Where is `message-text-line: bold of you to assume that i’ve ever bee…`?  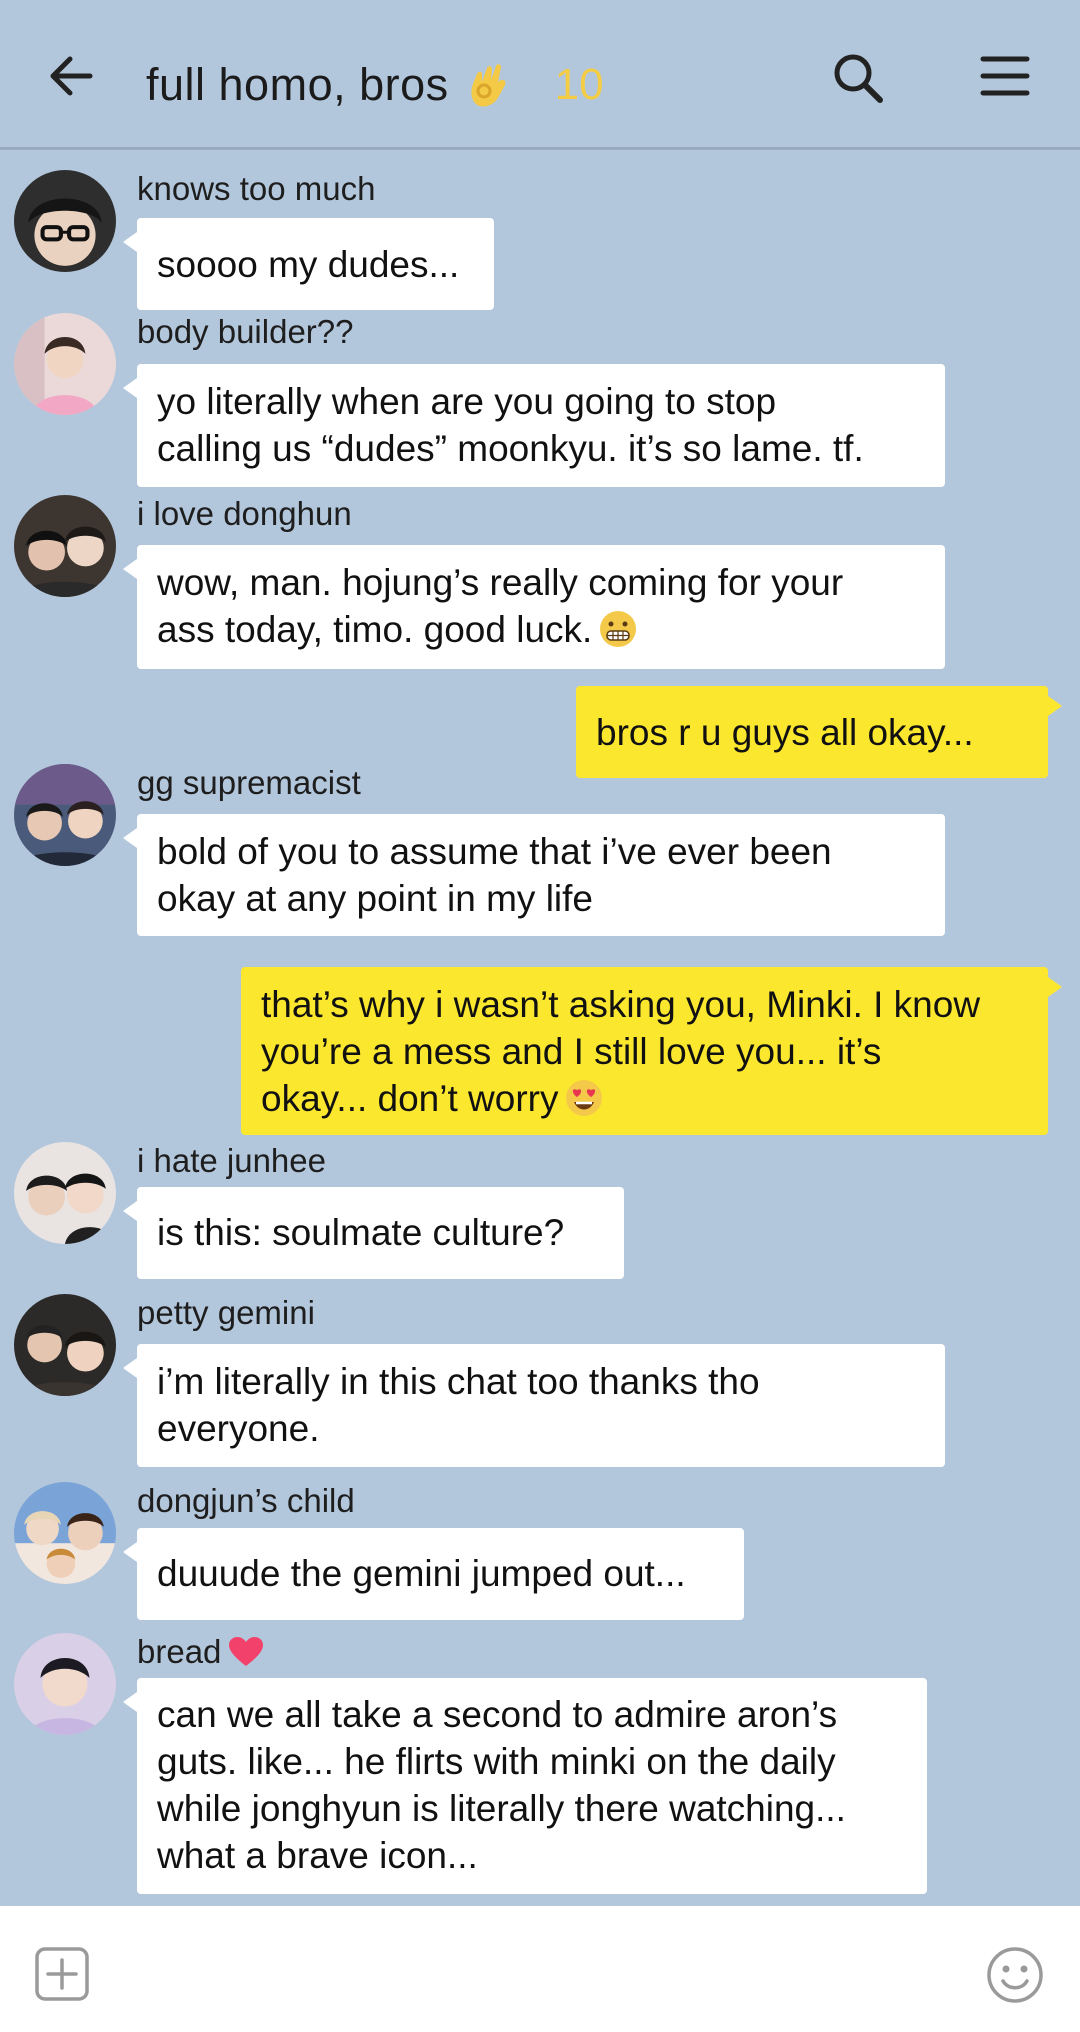
message-text-line: bold of you to assume that i’ve ever bee… is located at coordinates (494, 851).